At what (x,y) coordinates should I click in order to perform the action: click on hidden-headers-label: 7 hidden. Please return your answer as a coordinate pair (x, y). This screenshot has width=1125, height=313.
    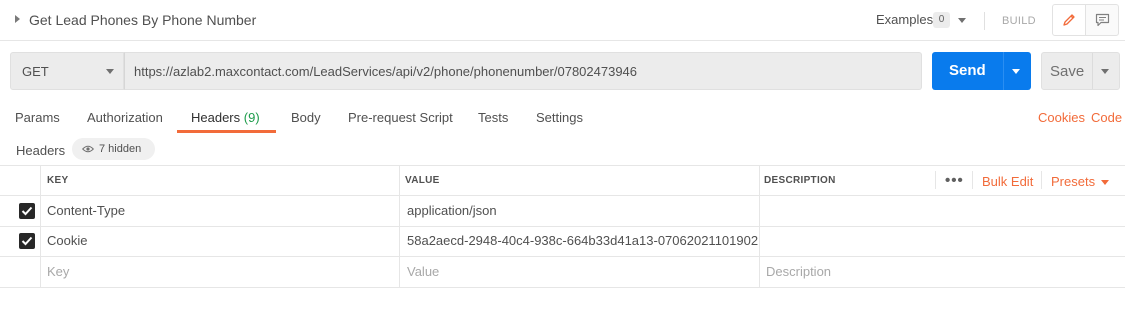
    Looking at the image, I should click on (120, 149).